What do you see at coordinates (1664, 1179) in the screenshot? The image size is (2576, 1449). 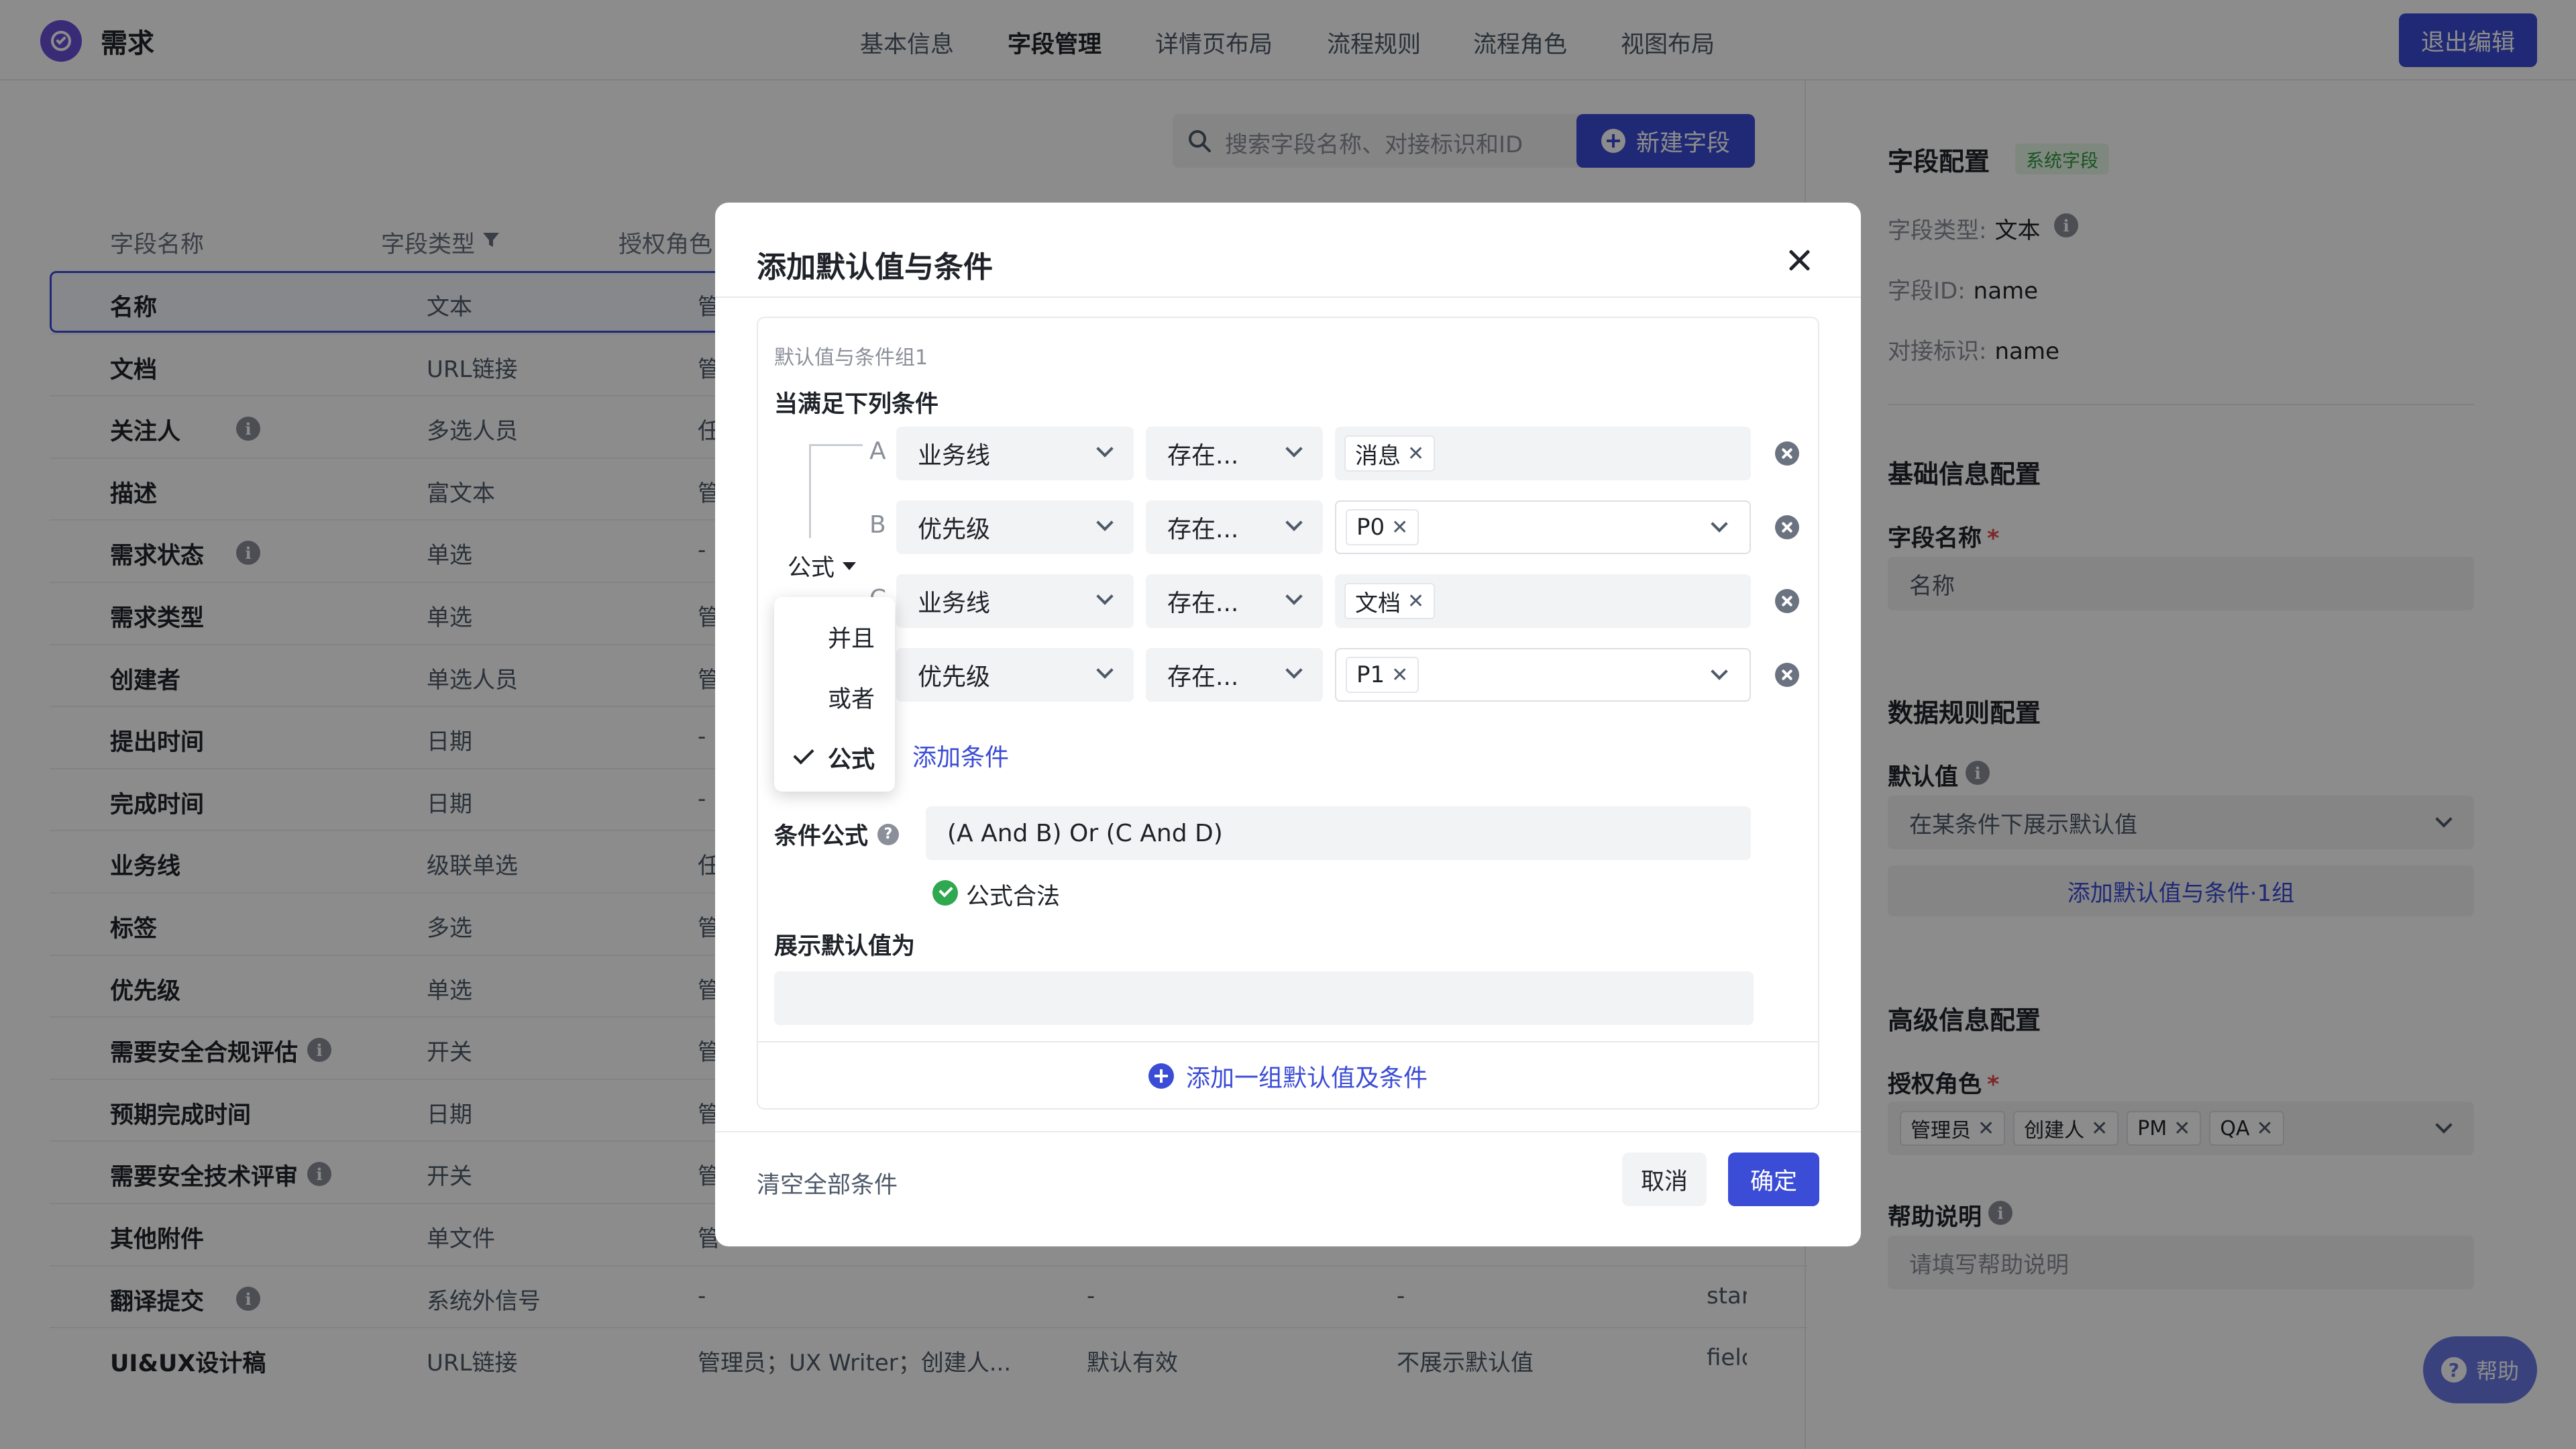 I see `cancel-button: 取消` at bounding box center [1664, 1179].